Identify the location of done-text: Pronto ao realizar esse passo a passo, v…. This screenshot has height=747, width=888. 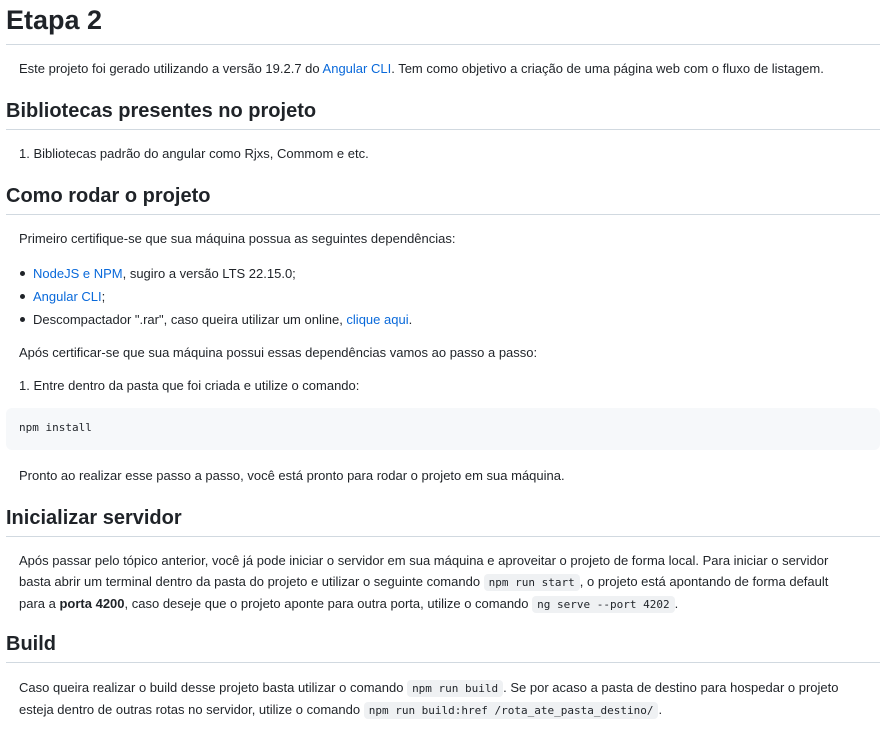
(292, 475).